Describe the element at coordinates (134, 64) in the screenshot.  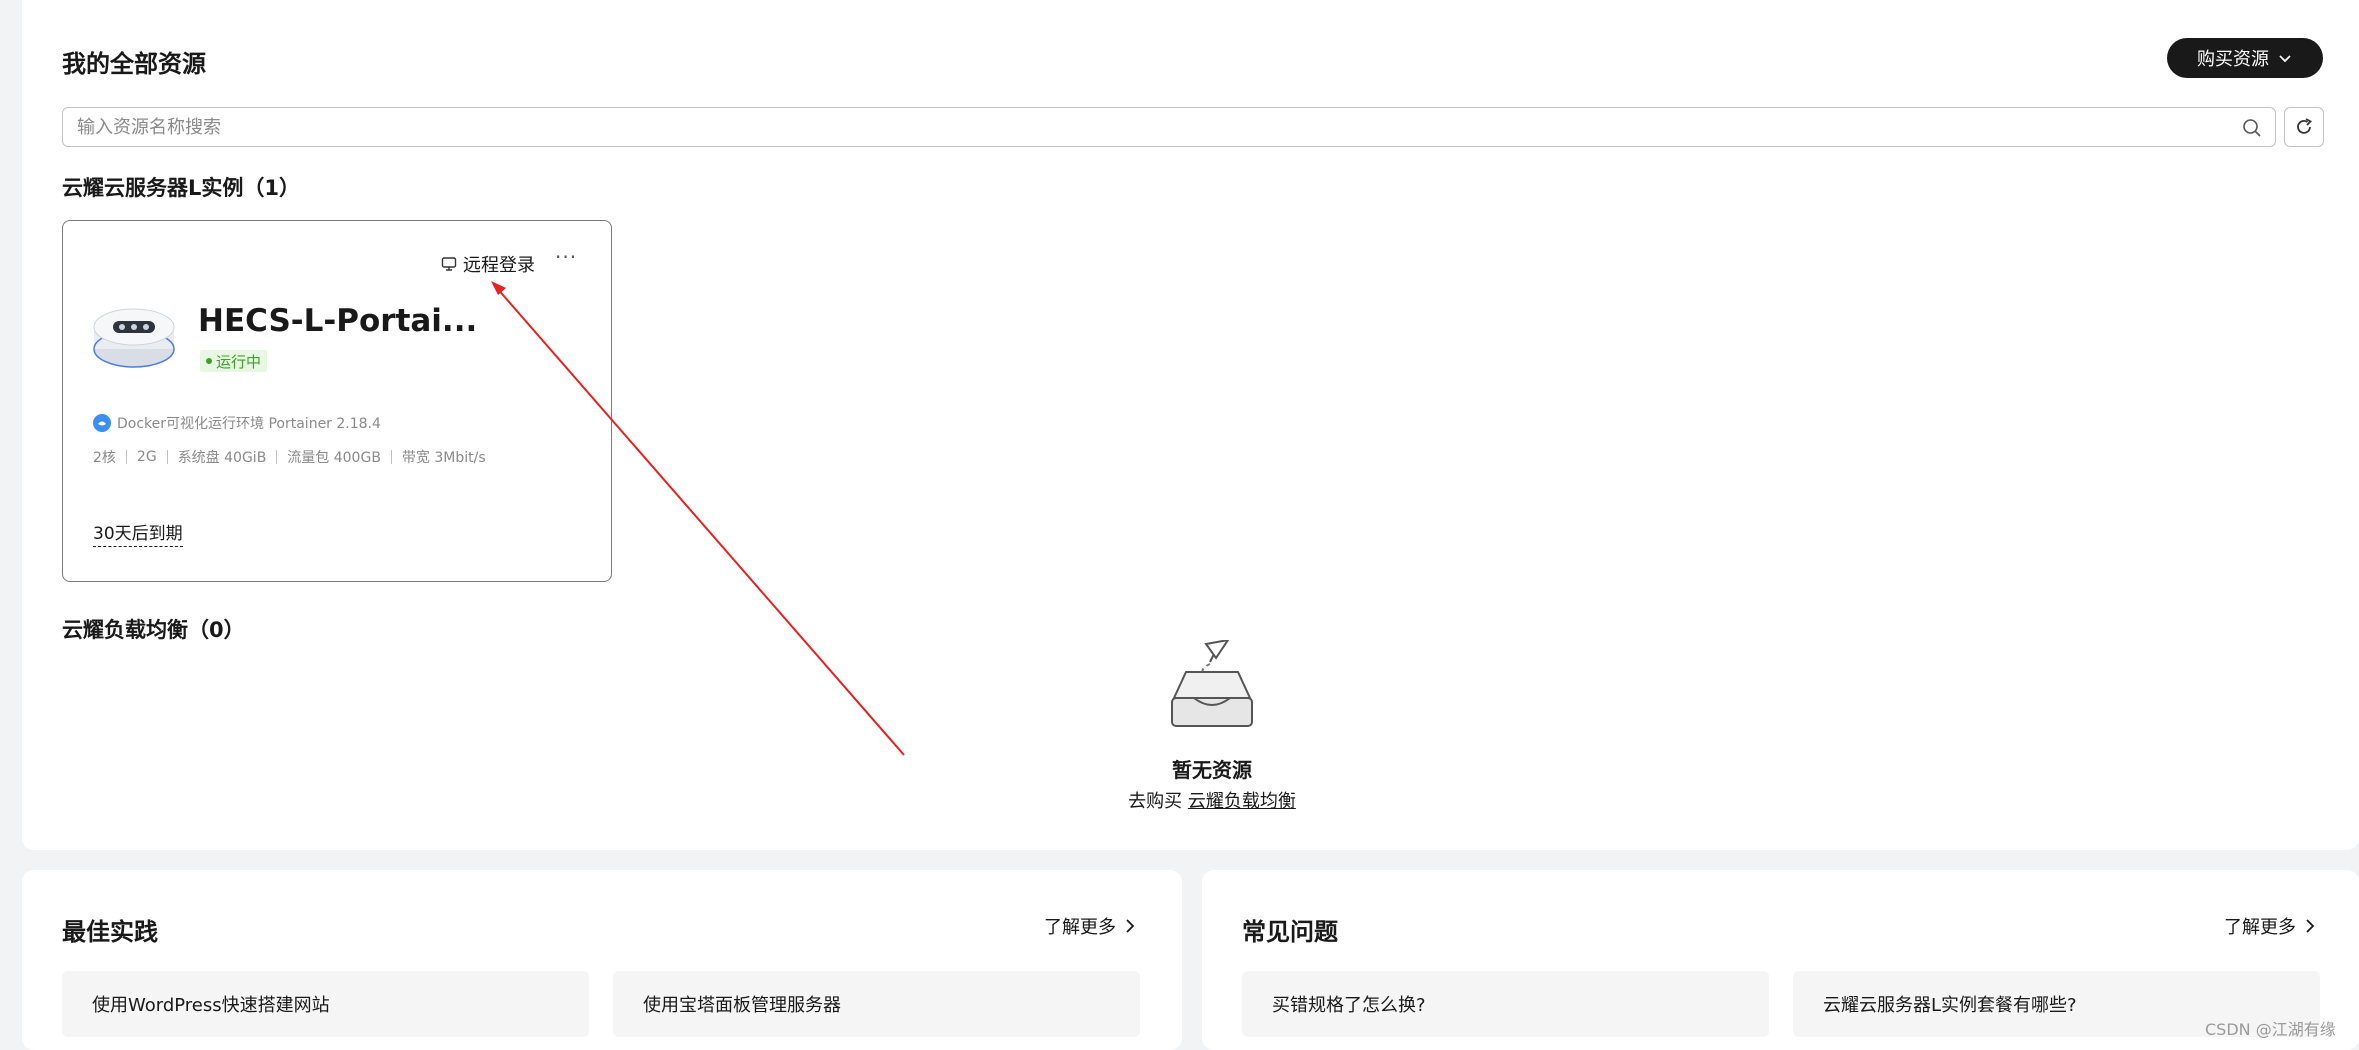
I see `page-title: 我的全部资源` at that location.